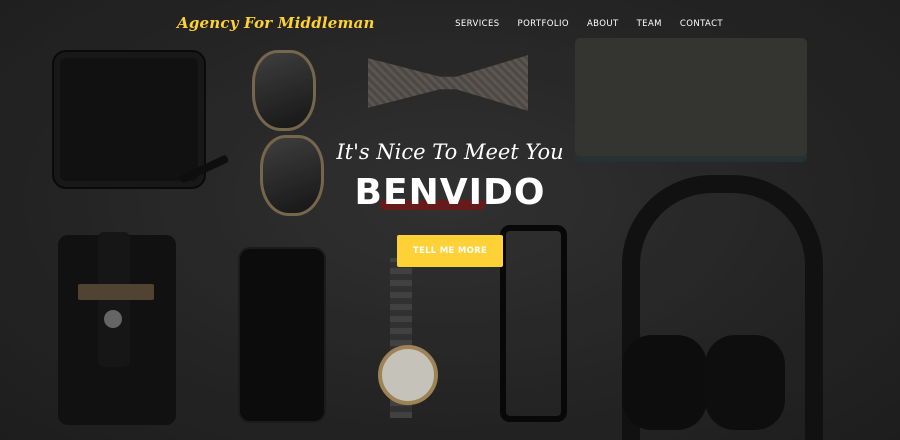 Image resolution: width=900 pixels, height=440 pixels. I want to click on nav-link-about: ABOUT, so click(603, 24).